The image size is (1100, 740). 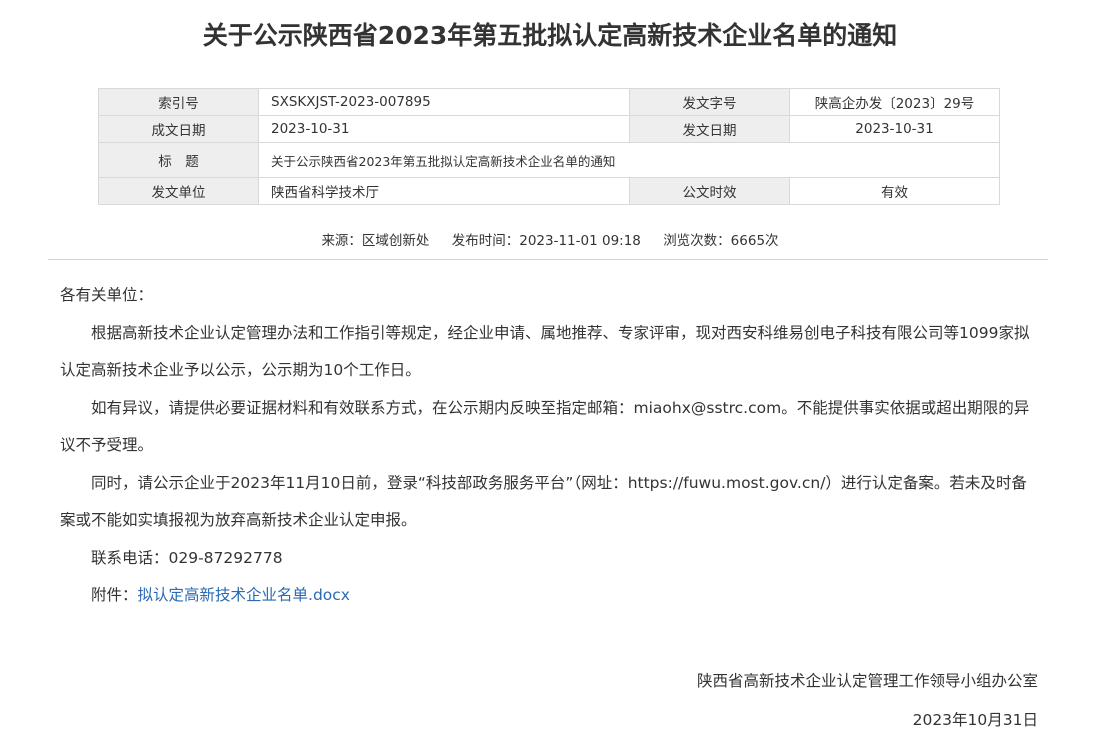 What do you see at coordinates (867, 681) in the screenshot?
I see `signature-org: 陕西省高新技术企业认定管理工作领导小组办公室` at bounding box center [867, 681].